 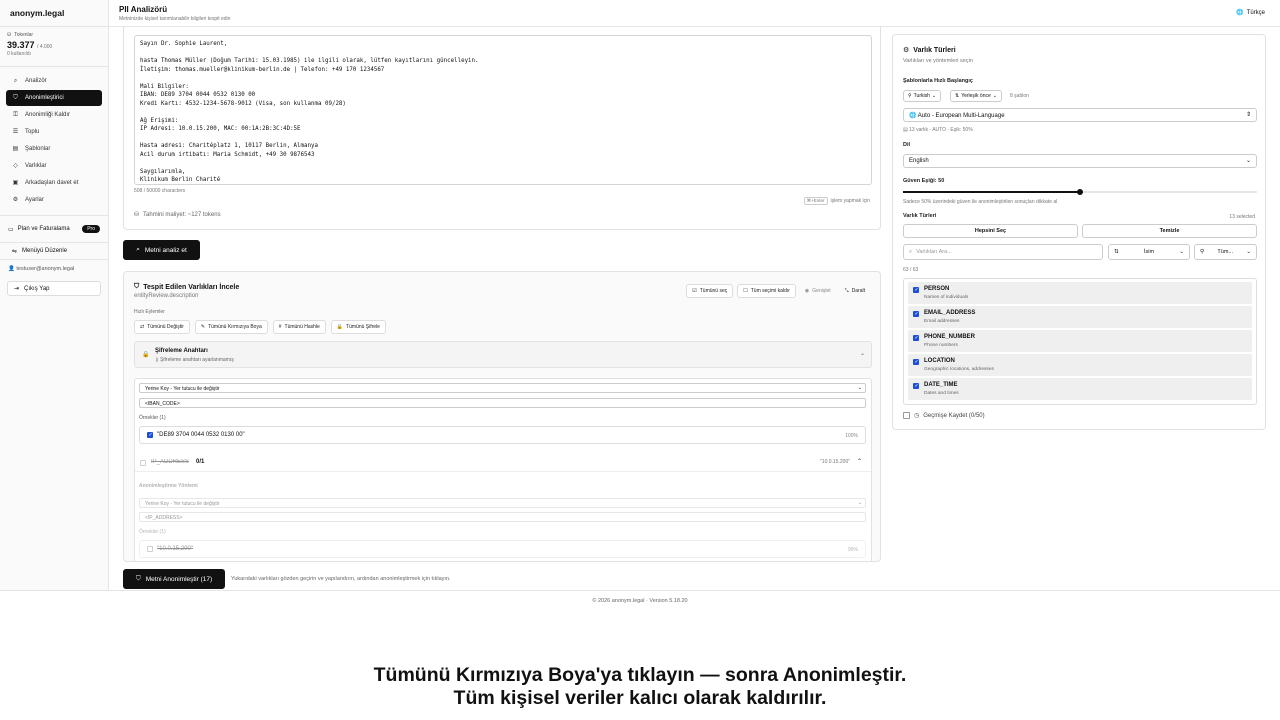 What do you see at coordinates (358, 327) in the screenshot?
I see `encrypt-all-button: 🔒 Tümünü Şifrele` at bounding box center [358, 327].